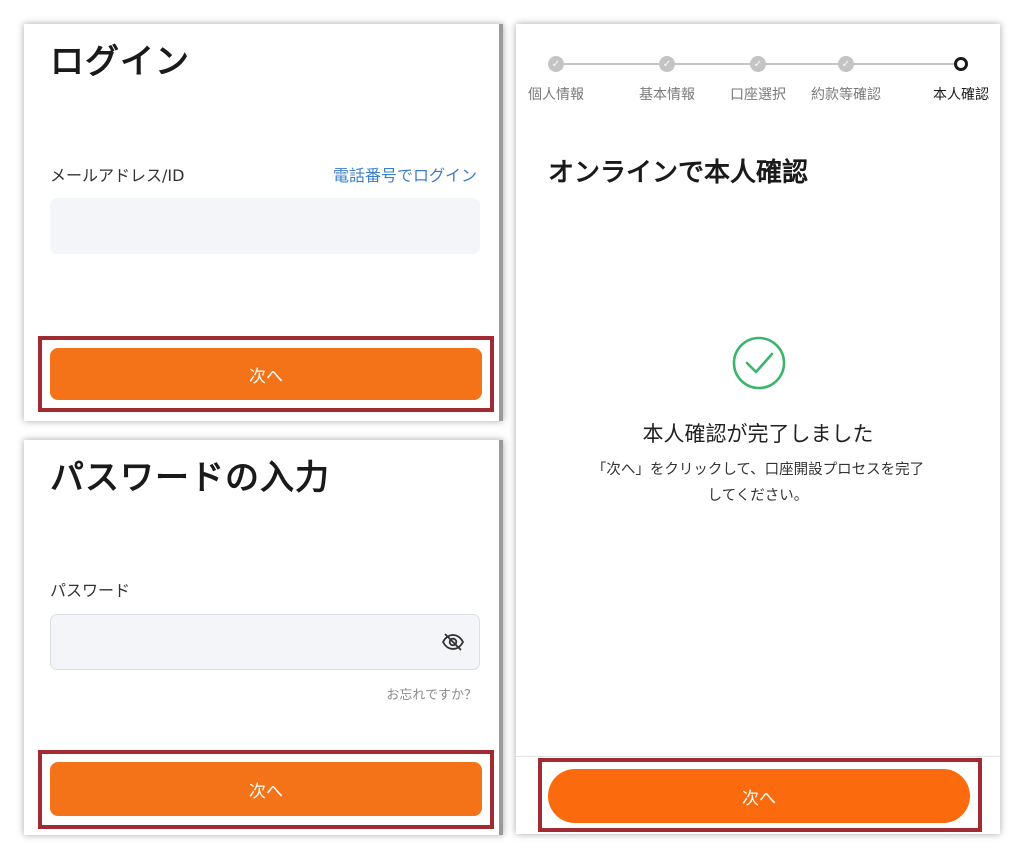  I want to click on step-current-icon, so click(961, 64).